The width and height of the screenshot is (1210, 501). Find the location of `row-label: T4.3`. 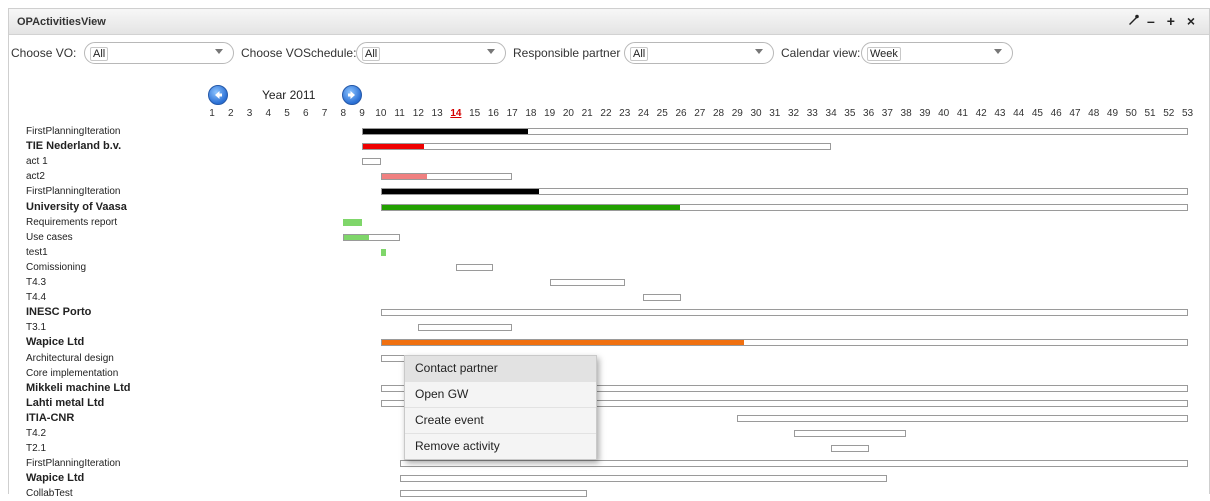

row-label: T4.3 is located at coordinates (36, 282).